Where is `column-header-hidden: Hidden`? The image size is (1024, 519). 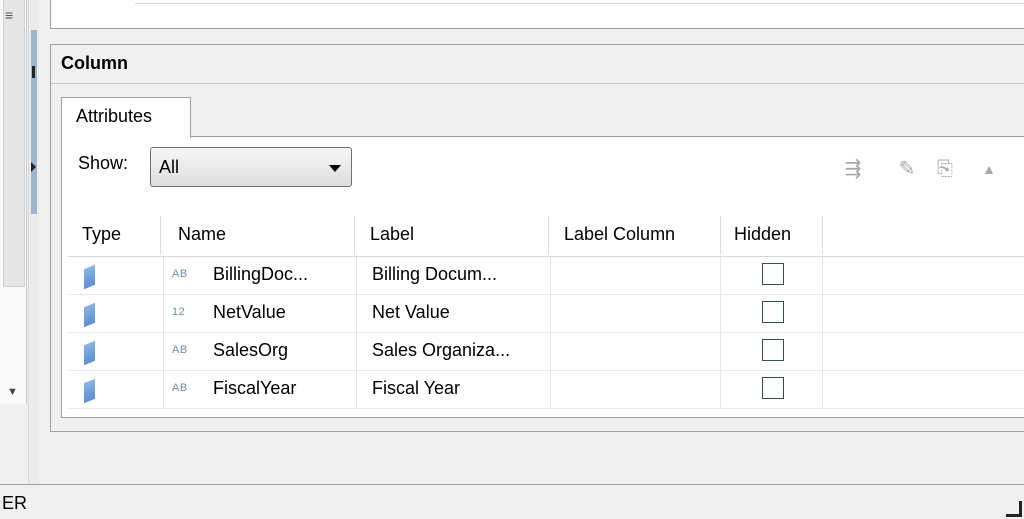
column-header-hidden: Hidden is located at coordinates (771, 234).